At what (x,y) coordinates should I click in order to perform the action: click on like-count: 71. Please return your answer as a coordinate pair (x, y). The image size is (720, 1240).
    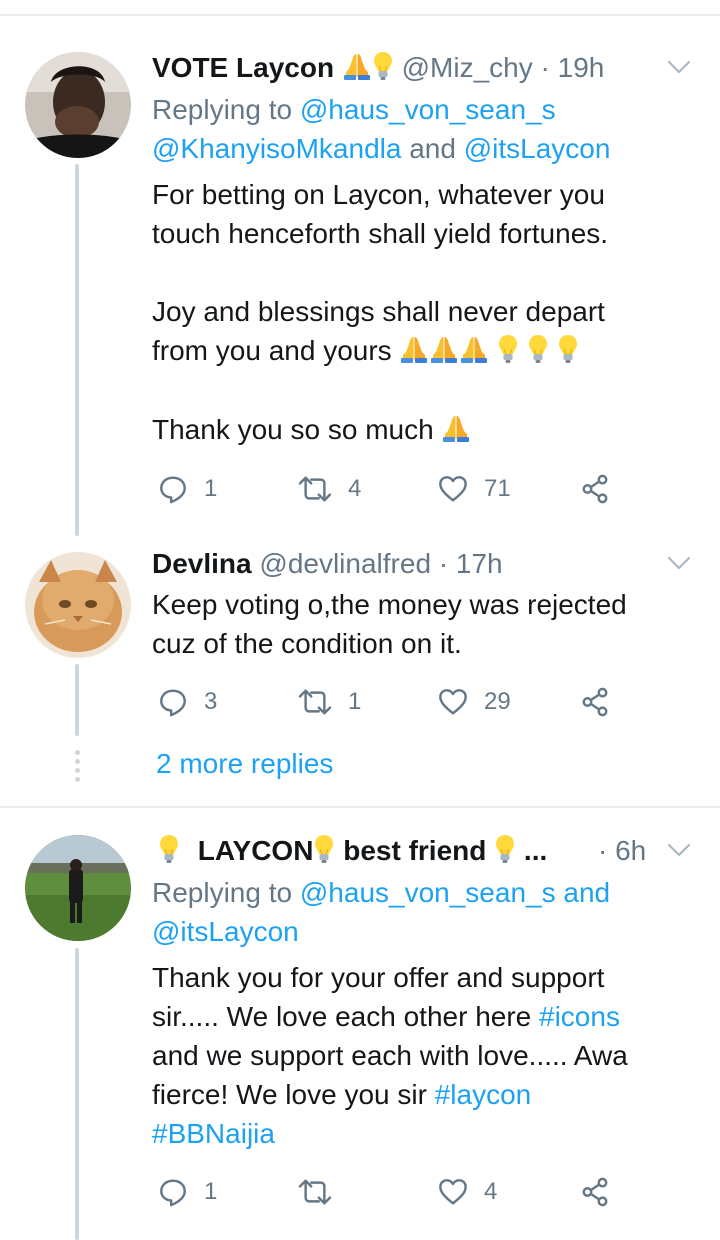
    Looking at the image, I should click on (497, 488).